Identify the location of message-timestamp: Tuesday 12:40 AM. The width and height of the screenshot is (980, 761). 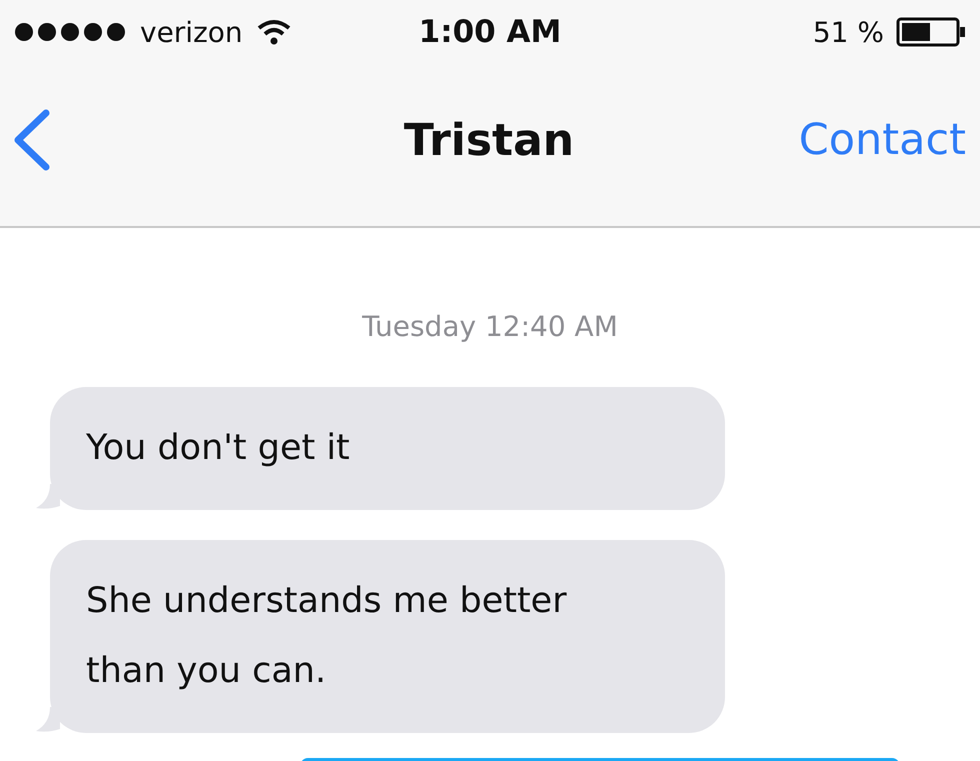
(490, 326).